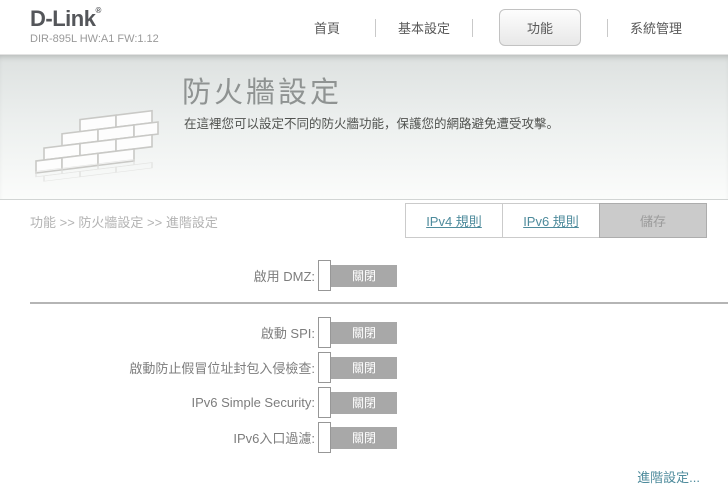 The width and height of the screenshot is (728, 490). I want to click on dmz-toggle: 關閉, so click(357, 275).